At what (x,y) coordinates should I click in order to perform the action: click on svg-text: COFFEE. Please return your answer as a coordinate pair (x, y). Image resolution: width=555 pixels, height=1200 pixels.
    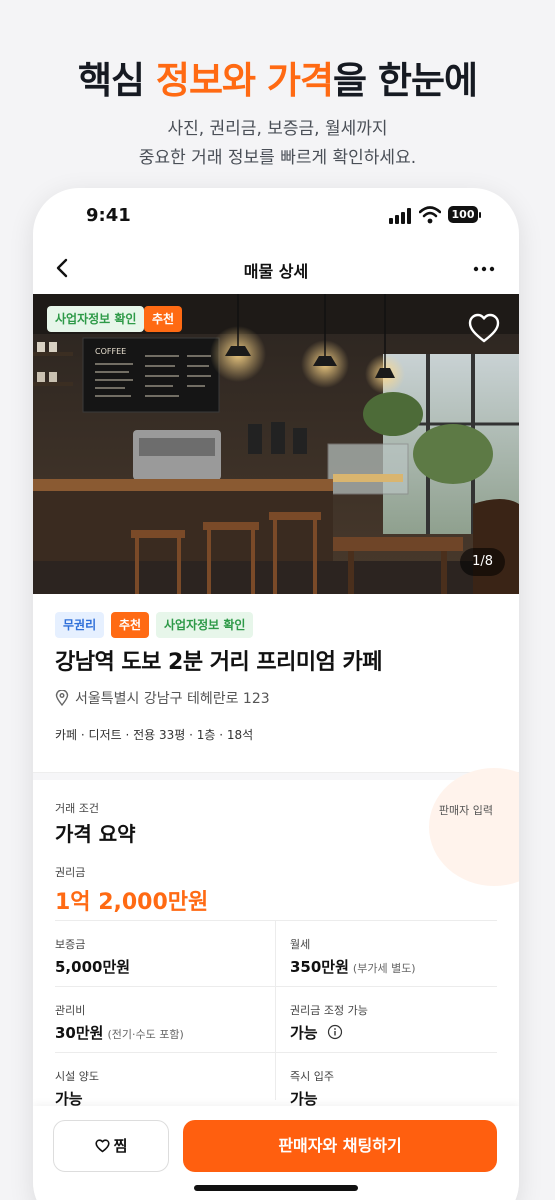
    Looking at the image, I should click on (110, 351).